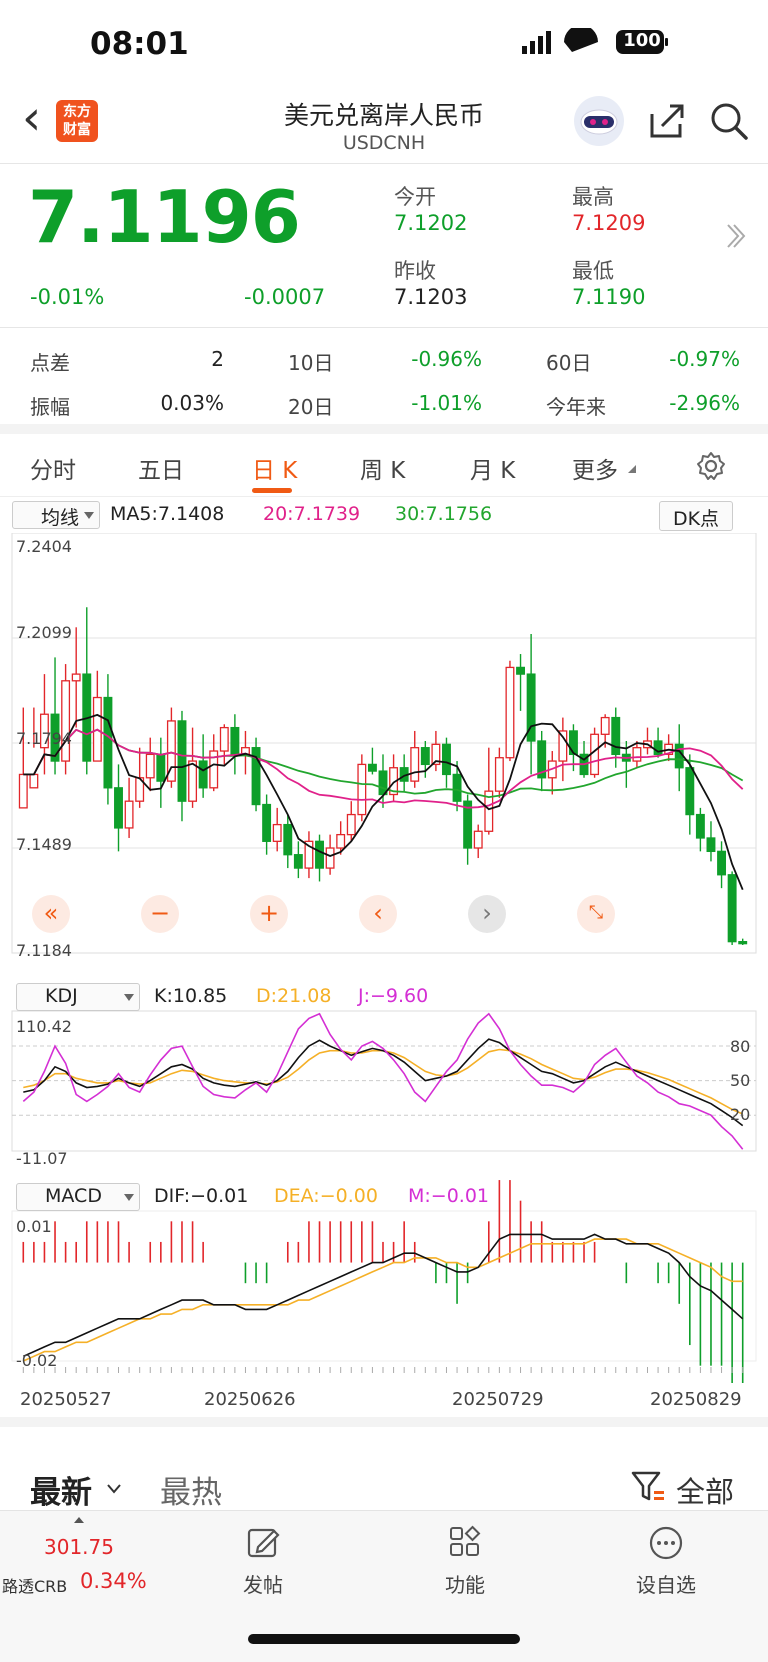 This screenshot has height=1662, width=768. What do you see at coordinates (56, 515) in the screenshot?
I see `ma-selector: 均线` at bounding box center [56, 515].